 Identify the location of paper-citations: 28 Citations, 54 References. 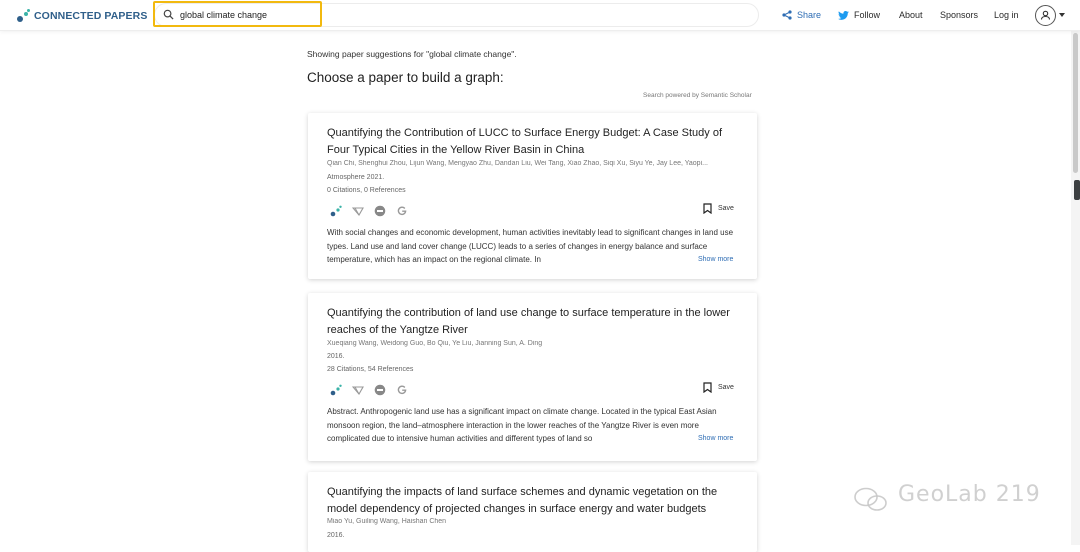
(370, 369).